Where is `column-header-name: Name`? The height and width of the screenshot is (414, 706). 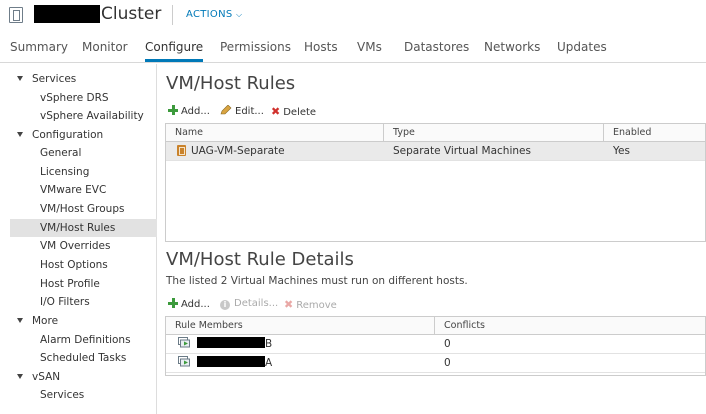 column-header-name: Name is located at coordinates (274, 133).